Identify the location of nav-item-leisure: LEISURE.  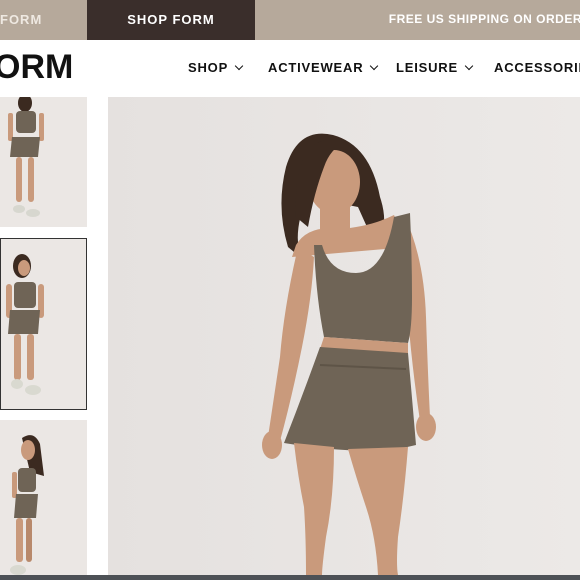
(435, 67).